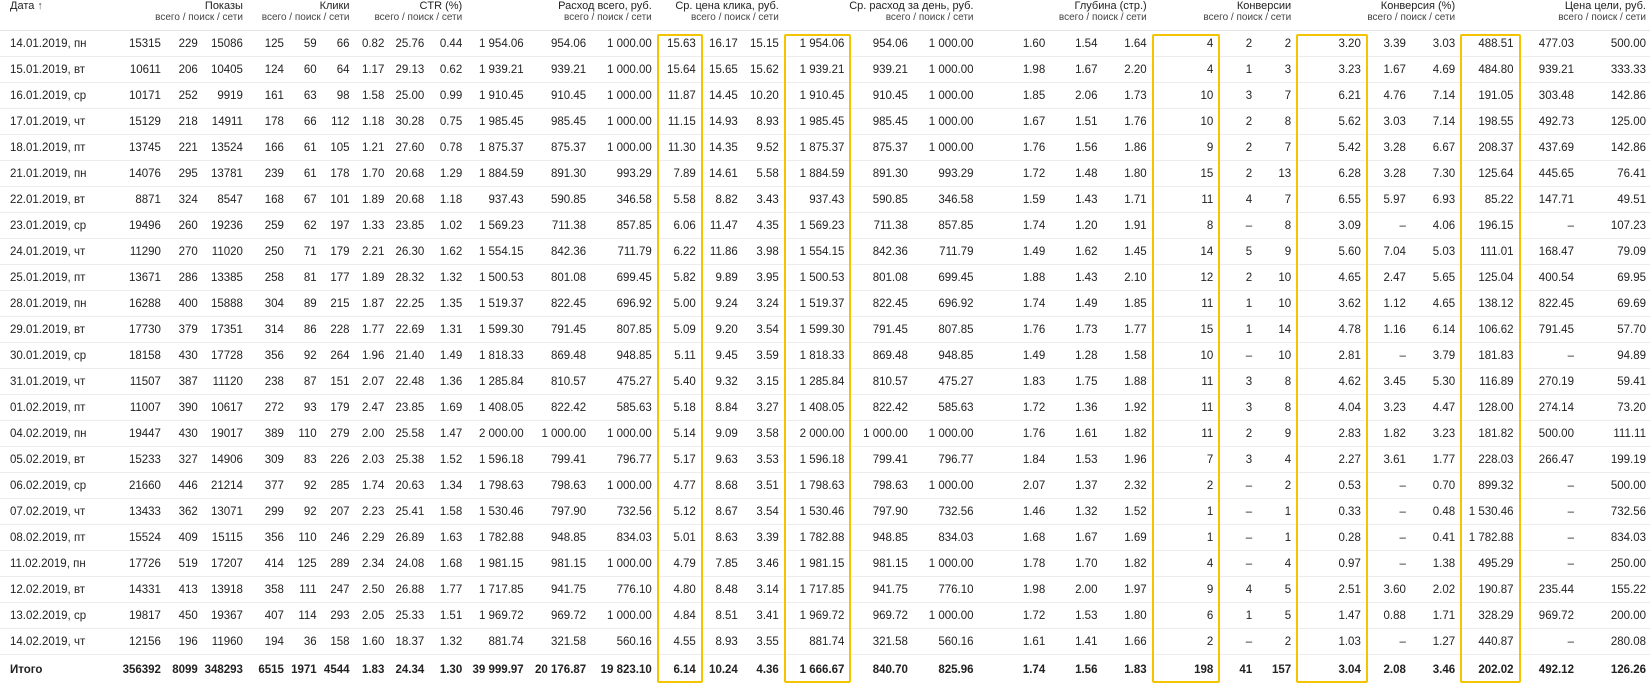 This screenshot has height=685, width=1650. Describe the element at coordinates (1614, 512) in the screenshot. I see `cell-goal-price-network: 732.56` at that location.